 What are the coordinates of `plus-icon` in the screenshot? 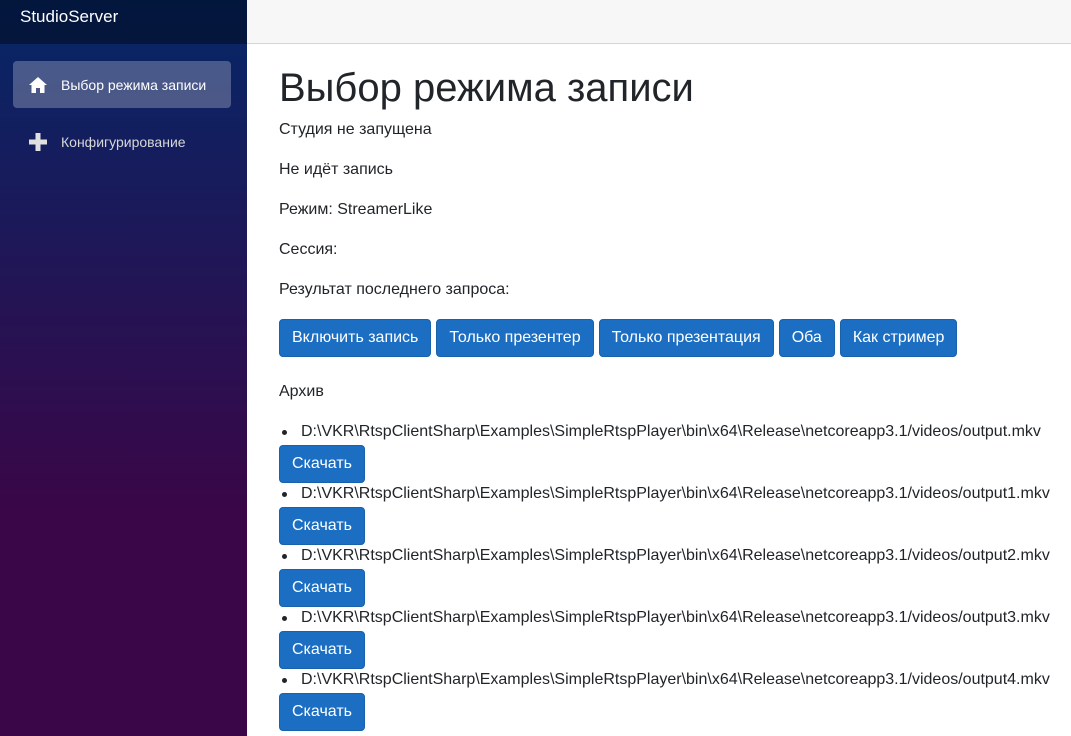 It's located at (38, 142).